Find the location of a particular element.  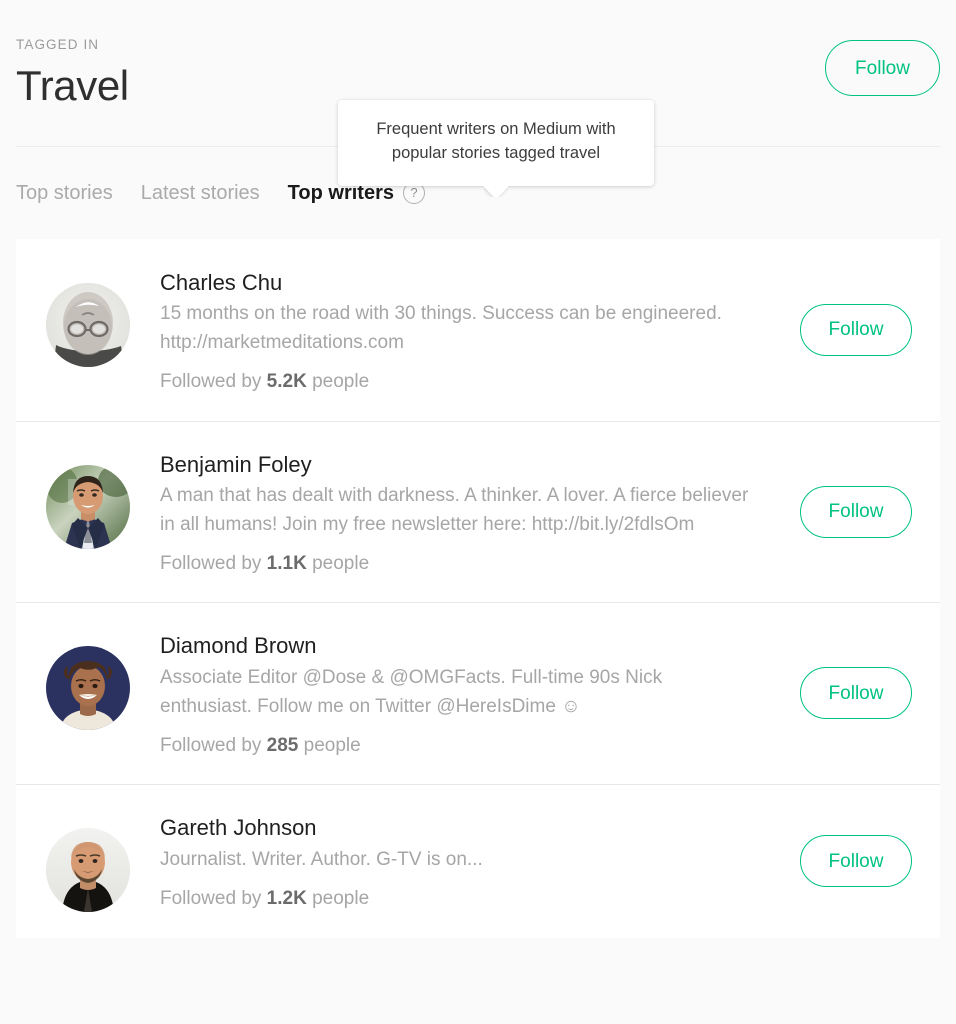

header-titles: TAGGED IN Travel is located at coordinates (72, 73).